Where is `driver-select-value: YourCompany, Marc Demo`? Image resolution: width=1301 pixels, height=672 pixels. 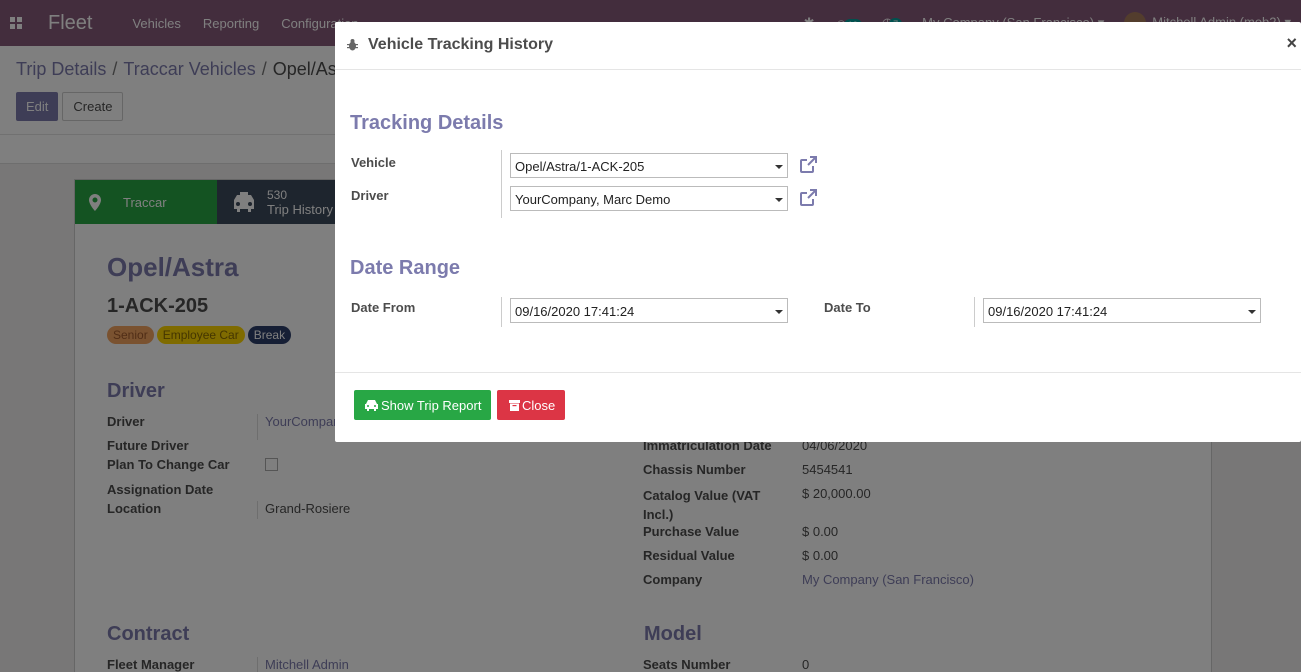
driver-select-value: YourCompany, Marc Demo is located at coordinates (593, 199).